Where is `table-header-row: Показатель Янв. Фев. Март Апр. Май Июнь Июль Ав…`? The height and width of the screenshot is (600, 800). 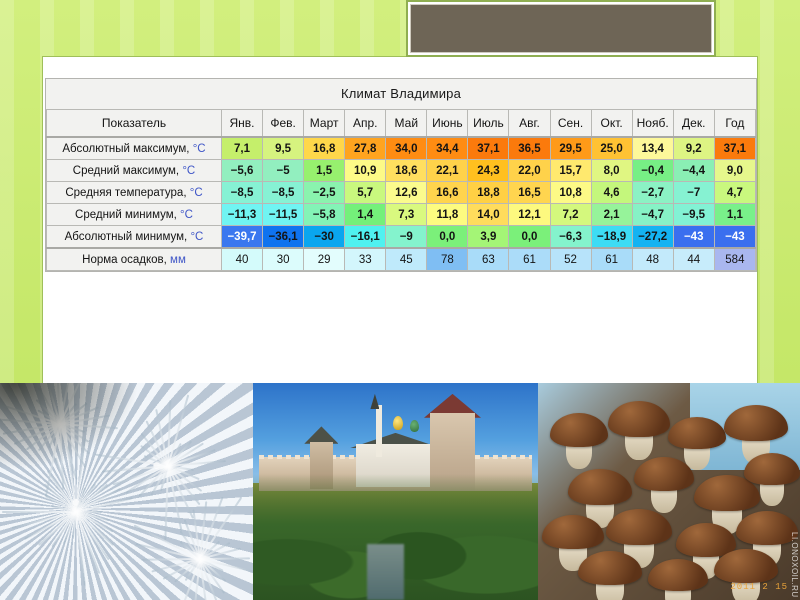 table-header-row: Показатель Янв. Фев. Март Апр. Май Июнь Июль Ав… is located at coordinates (401, 123).